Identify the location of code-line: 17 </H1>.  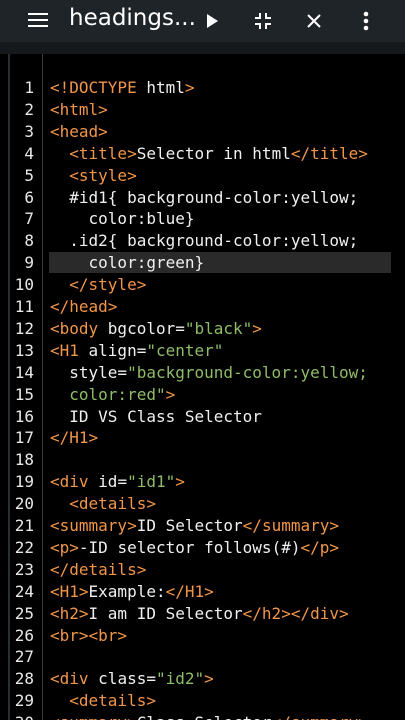
(206, 438).